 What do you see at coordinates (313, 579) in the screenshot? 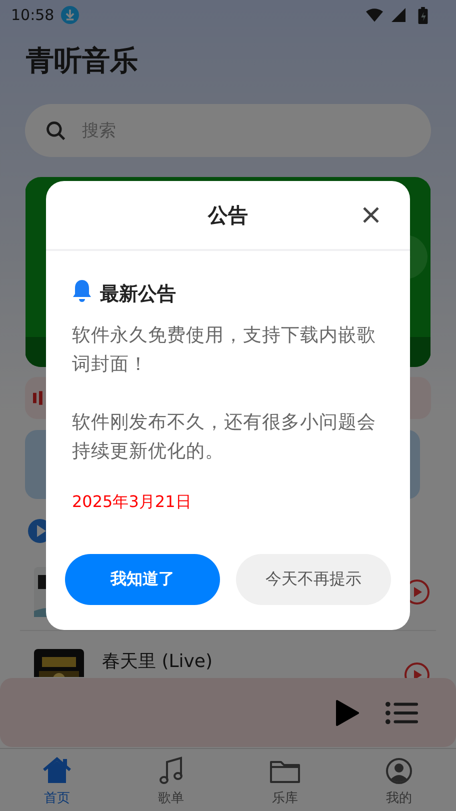
I see `dismiss-button: 今天不再提示` at bounding box center [313, 579].